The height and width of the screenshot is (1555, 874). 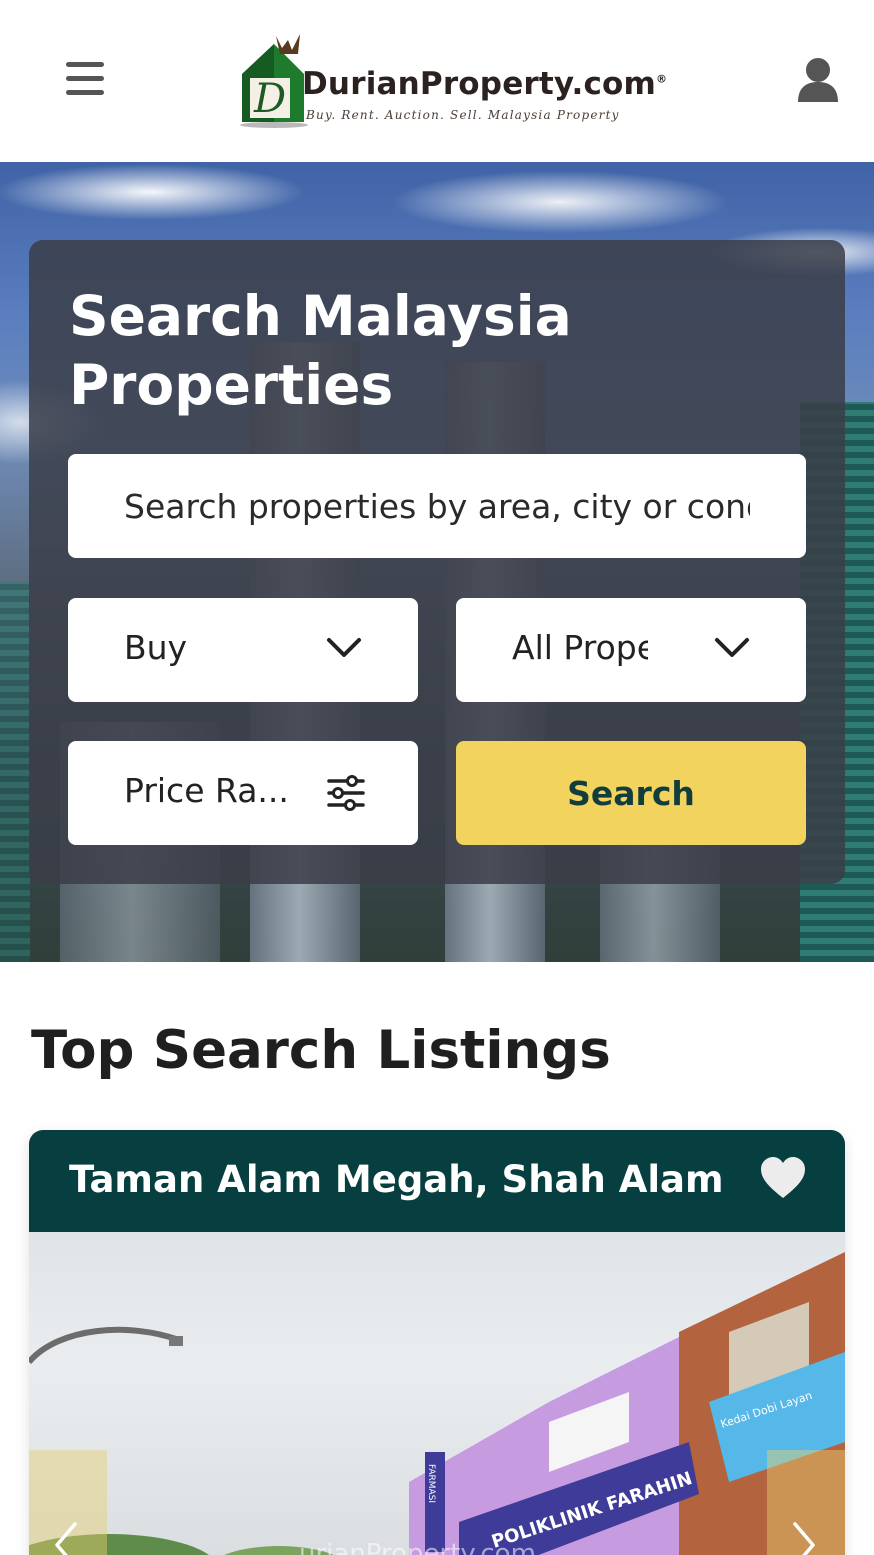 What do you see at coordinates (417, 1547) in the screenshot?
I see `photo-watermark: urianProperty.com` at bounding box center [417, 1547].